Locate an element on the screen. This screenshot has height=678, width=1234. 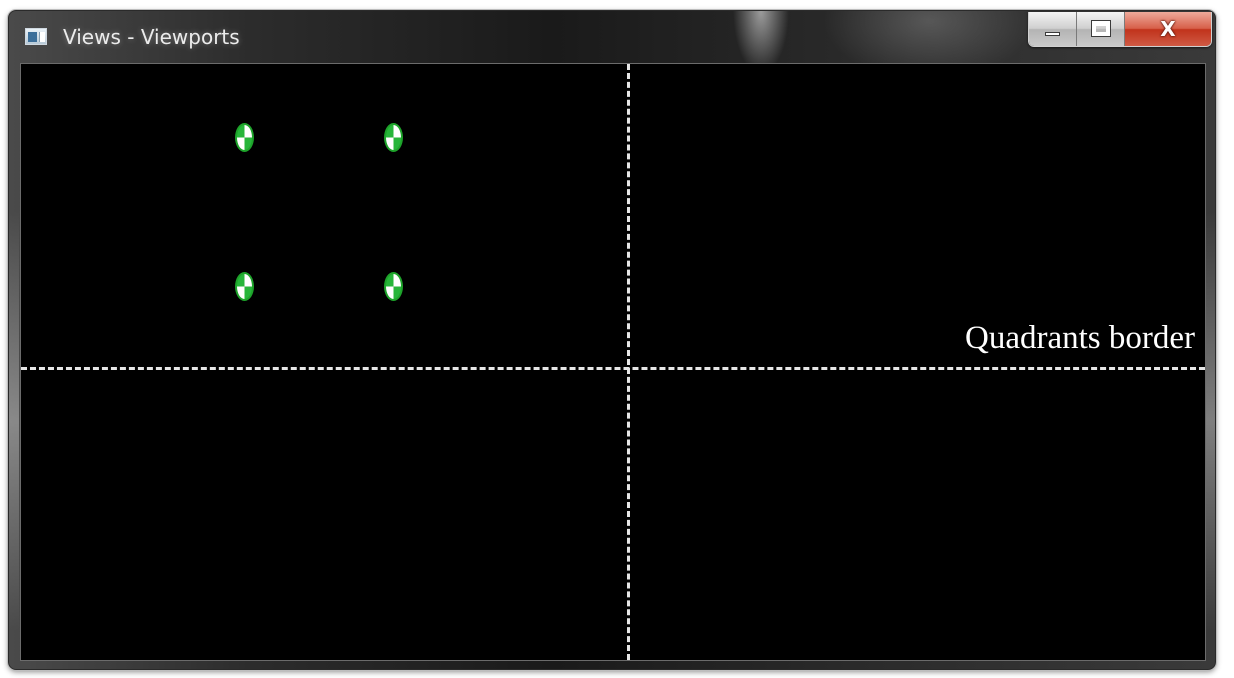
window-title: Views - Viewports is located at coordinates (151, 37).